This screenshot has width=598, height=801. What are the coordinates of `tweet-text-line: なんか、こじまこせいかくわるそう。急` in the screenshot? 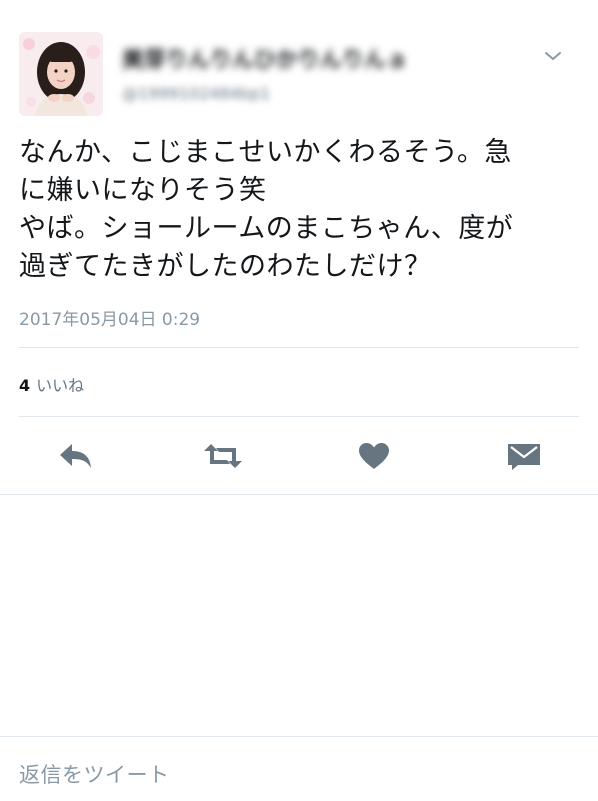 It's located at (265, 152).